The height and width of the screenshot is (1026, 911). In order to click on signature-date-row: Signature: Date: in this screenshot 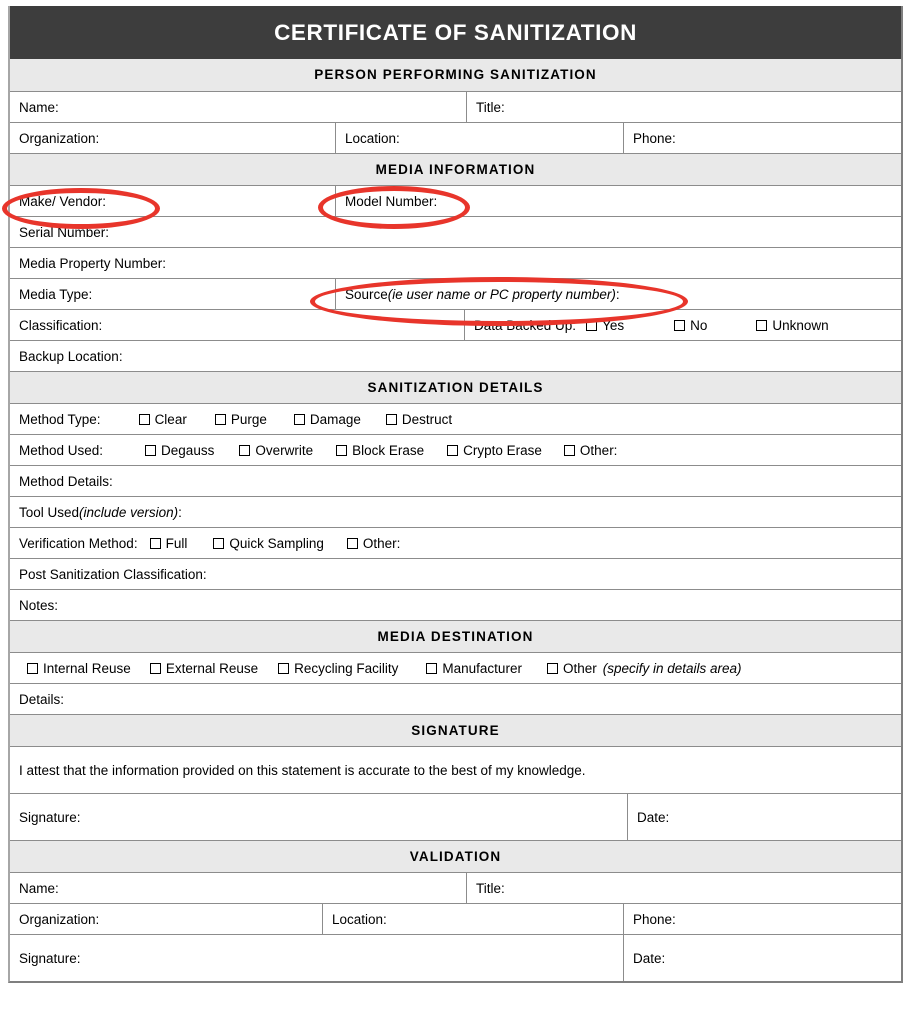, I will do `click(455, 816)`.